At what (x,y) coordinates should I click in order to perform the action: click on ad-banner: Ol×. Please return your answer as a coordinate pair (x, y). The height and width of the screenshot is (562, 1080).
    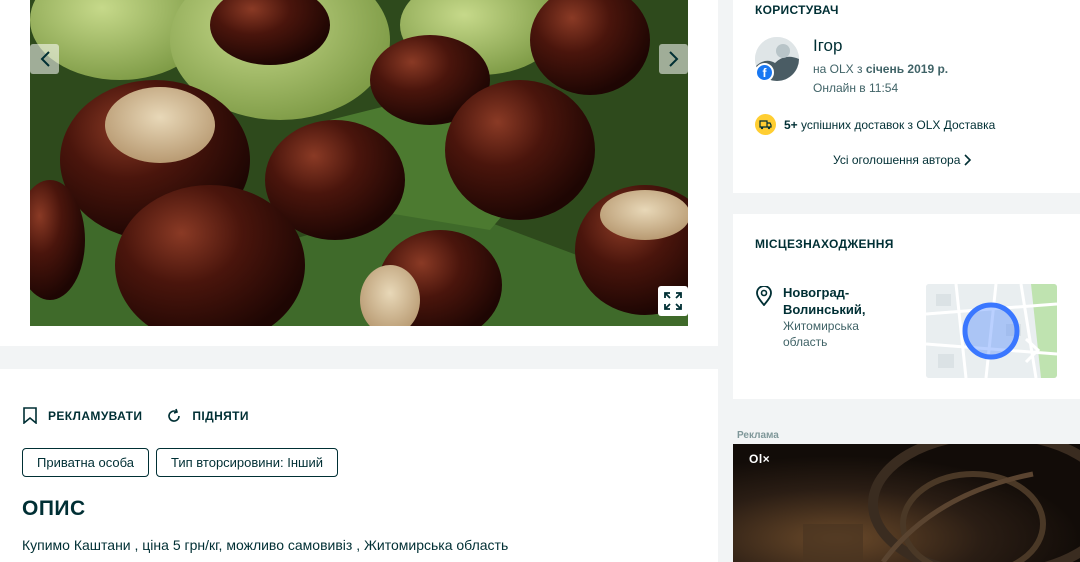
    Looking at the image, I should click on (906, 503).